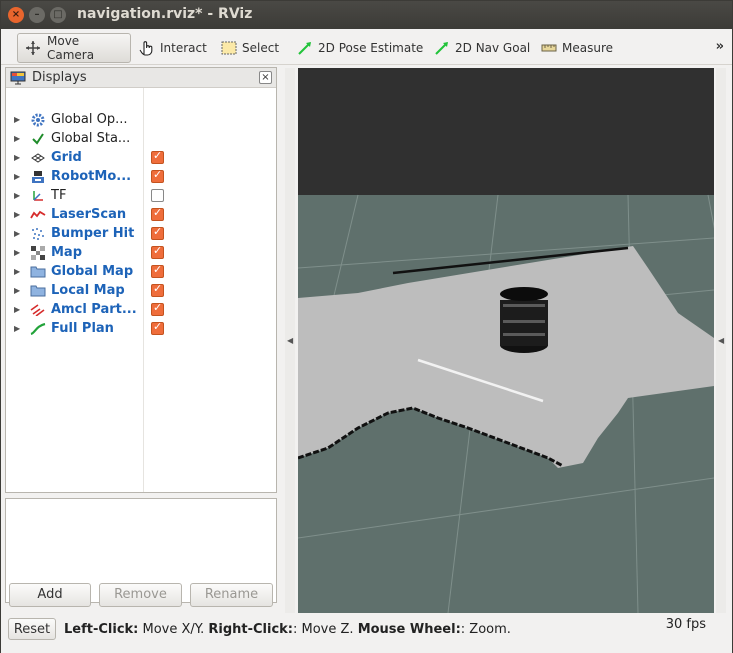 This screenshot has width=733, height=653. Describe the element at coordinates (59, 195) in the screenshot. I see `display-label: TF` at that location.